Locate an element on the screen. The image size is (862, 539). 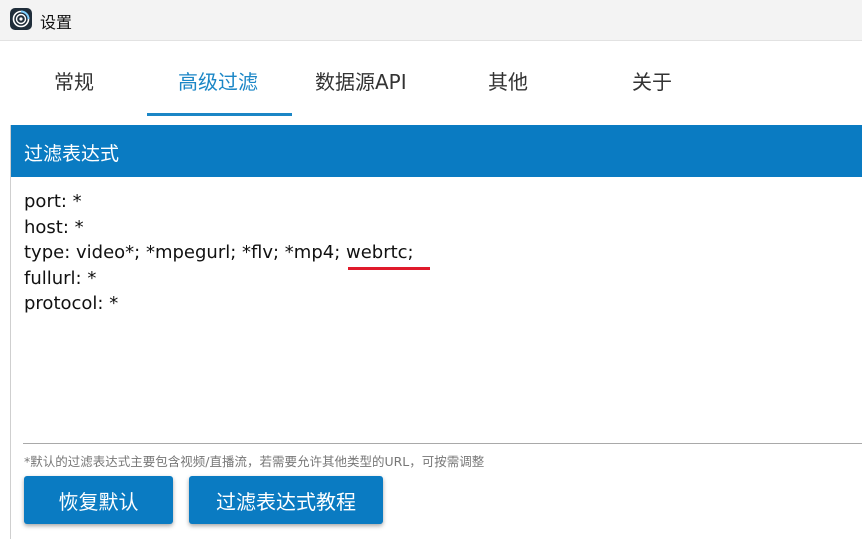
tab-advanced-filter: 高级过滤 is located at coordinates (218, 80).